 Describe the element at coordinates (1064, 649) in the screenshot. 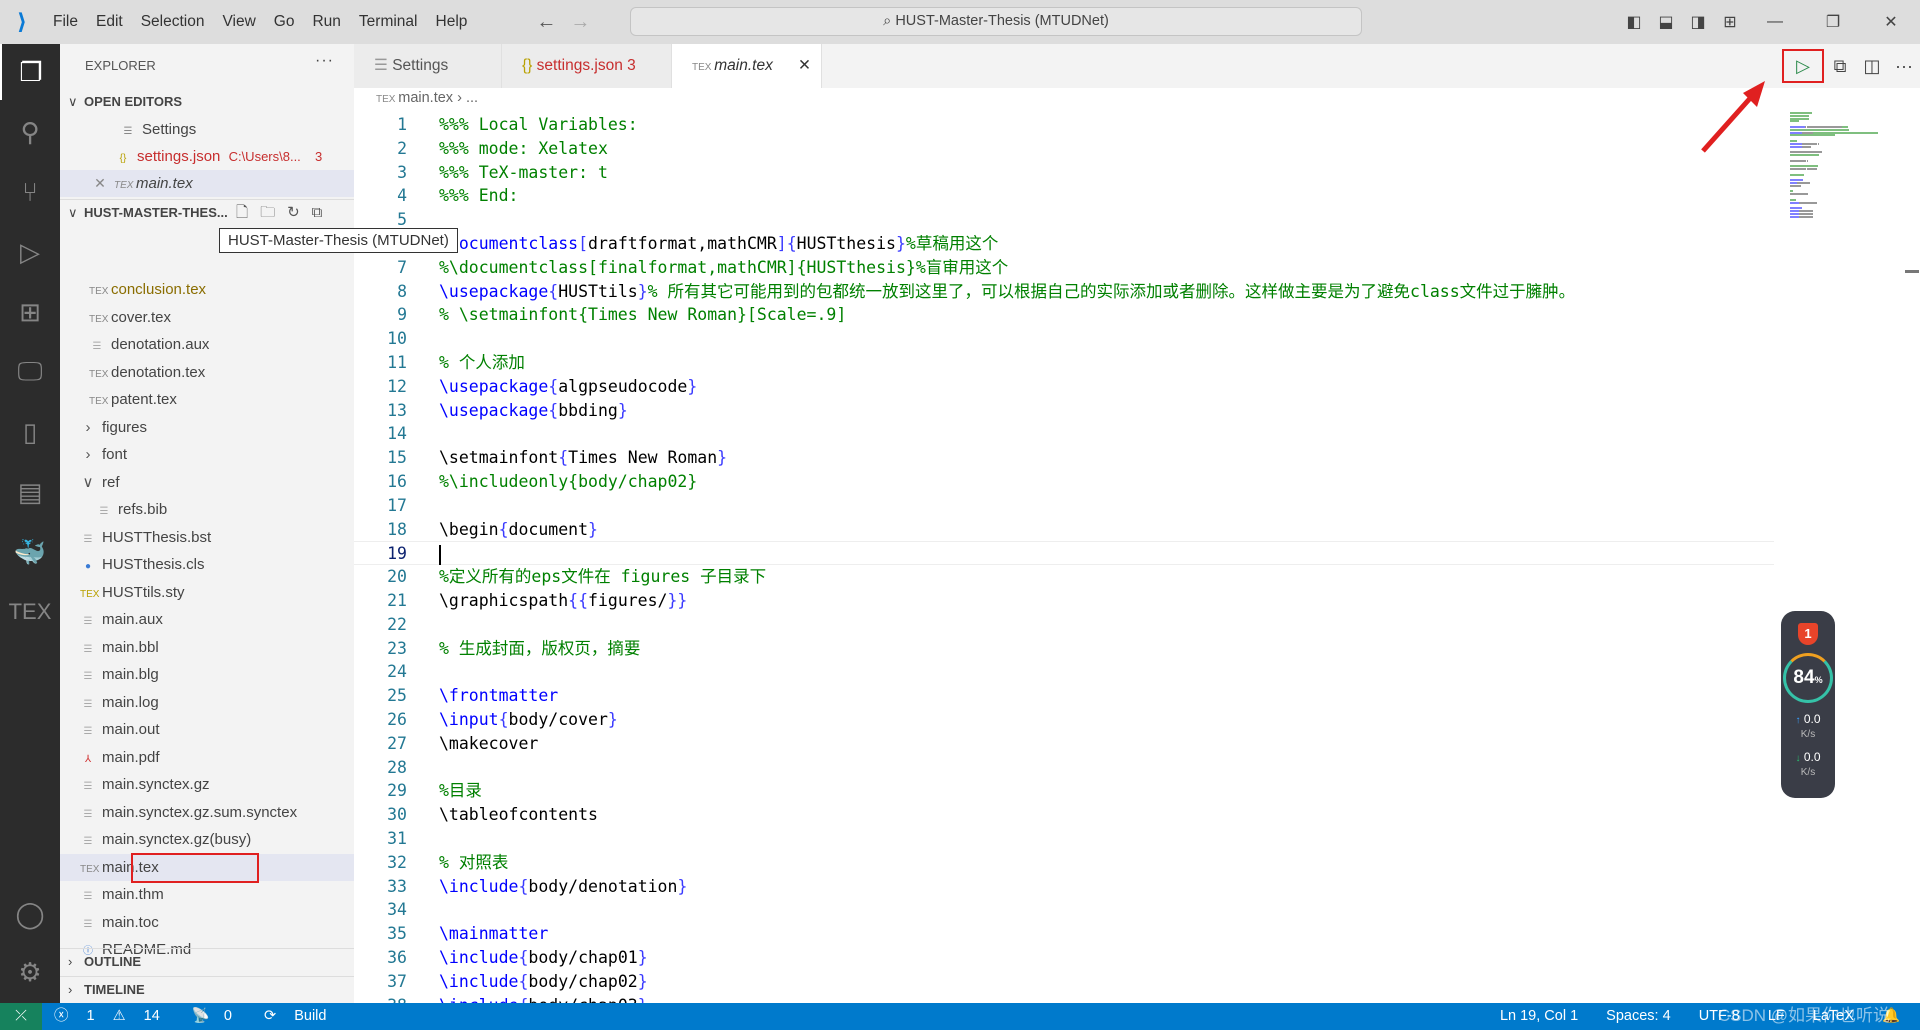

I see `code-line: 23 % 生成封面，版权页，摘要` at that location.